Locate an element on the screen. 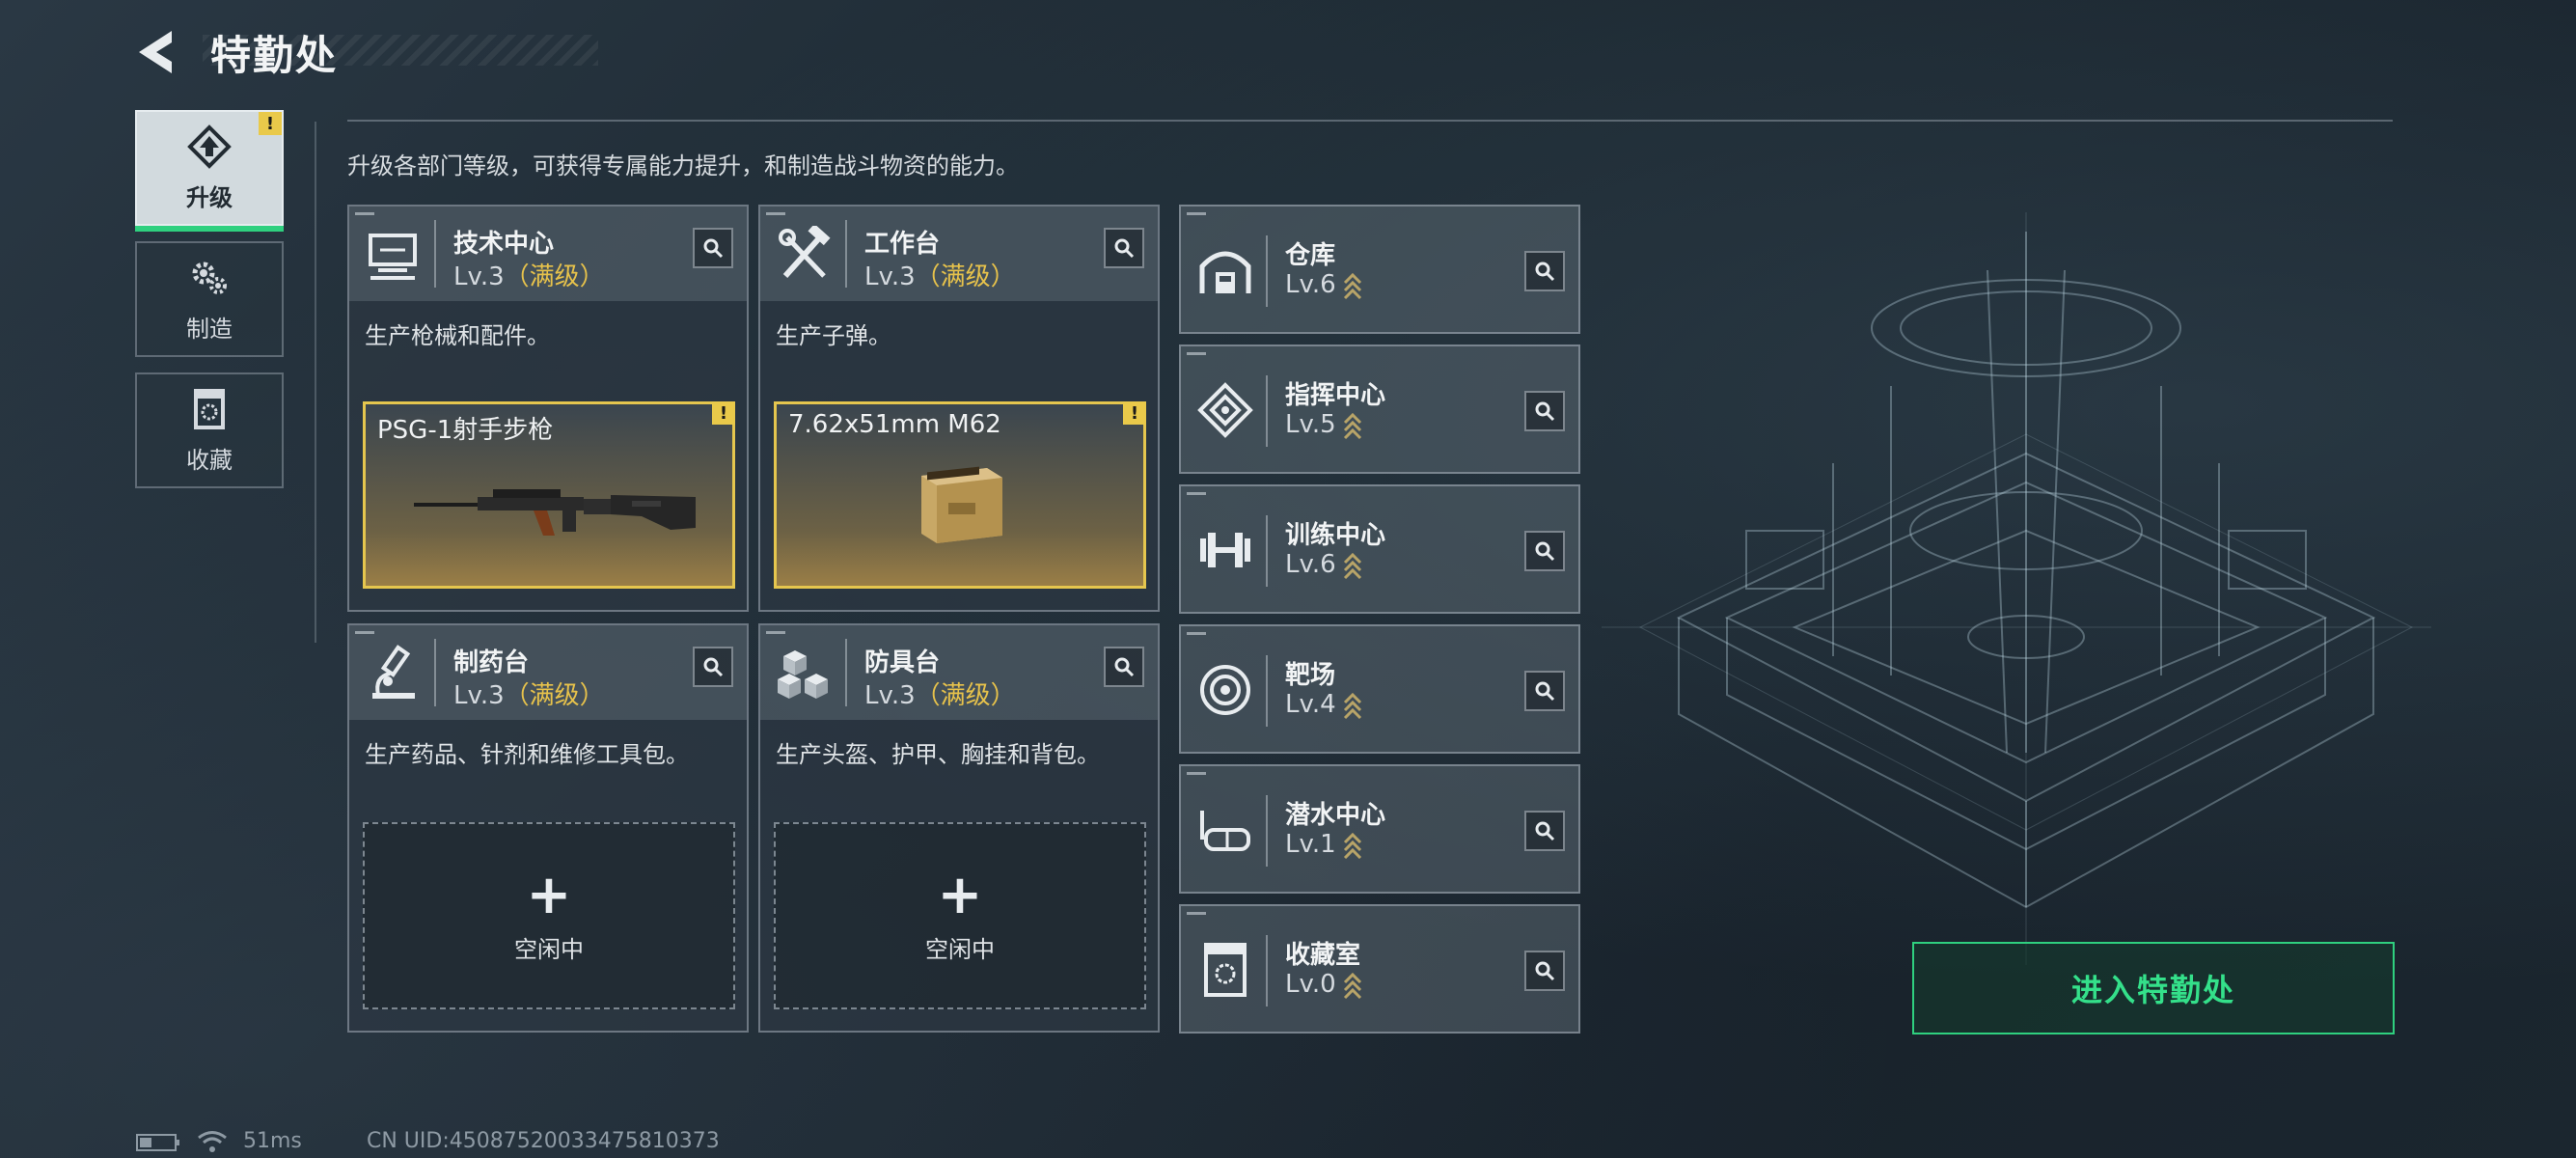  facility-card-collection-room: 收藏室 Lv.0 is located at coordinates (1379, 969).